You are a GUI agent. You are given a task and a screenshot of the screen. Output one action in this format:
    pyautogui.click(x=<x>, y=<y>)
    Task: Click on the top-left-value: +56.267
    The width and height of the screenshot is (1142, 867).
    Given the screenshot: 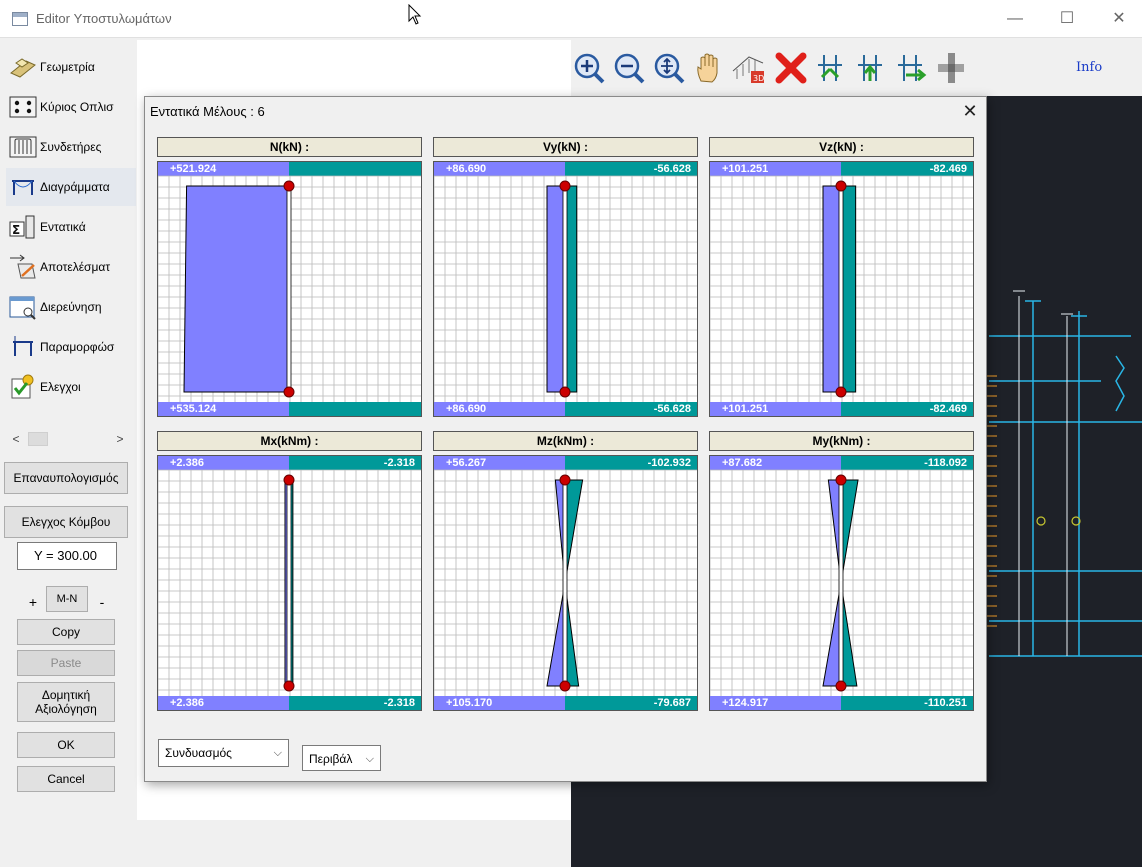 What is the action you would take?
    pyautogui.click(x=466, y=463)
    